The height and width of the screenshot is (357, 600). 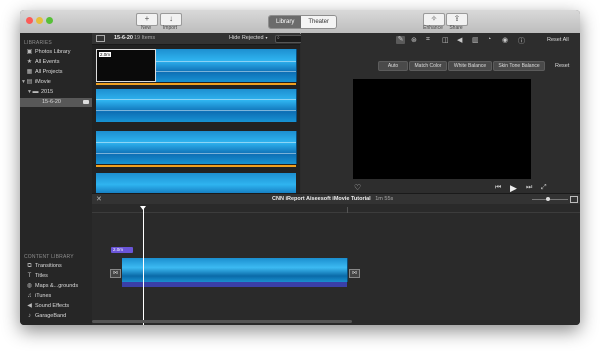 I want to click on skip-back-icon: ⏮, so click(x=498, y=188).